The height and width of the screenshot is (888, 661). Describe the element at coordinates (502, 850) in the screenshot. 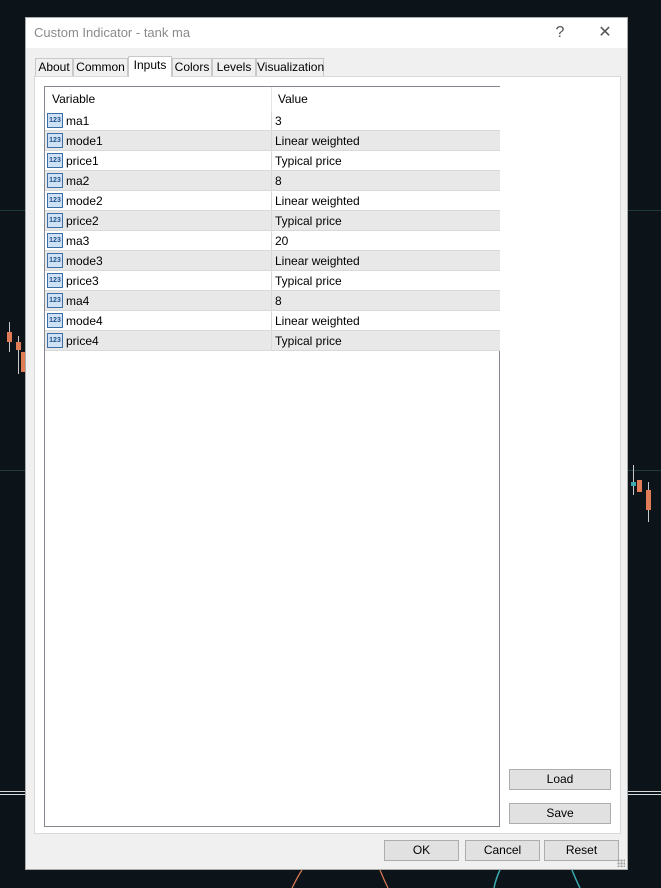

I see `cancel-button: Cancel` at that location.